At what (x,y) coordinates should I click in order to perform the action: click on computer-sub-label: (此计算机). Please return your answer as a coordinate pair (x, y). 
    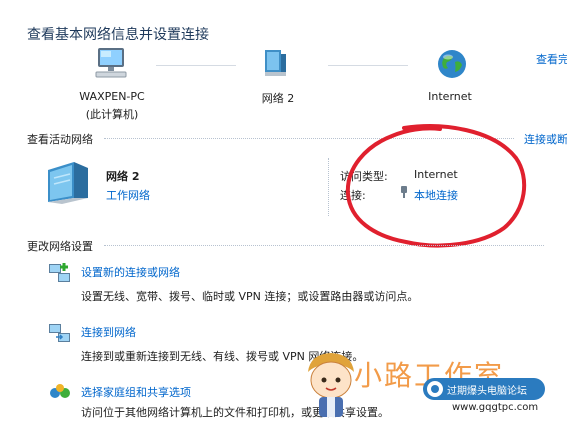
    Looking at the image, I should click on (112, 114).